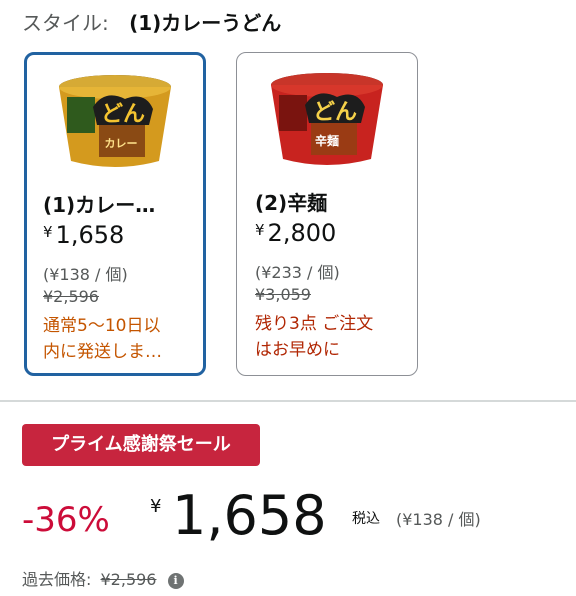 This screenshot has height=596, width=576. I want to click on tax-included-label: 税込, so click(366, 519).